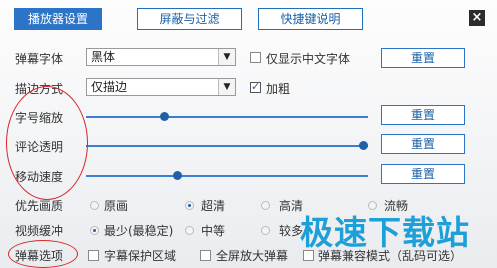  What do you see at coordinates (189, 19) in the screenshot?
I see `tab-block-filter: 屏蔽与过滤` at bounding box center [189, 19].